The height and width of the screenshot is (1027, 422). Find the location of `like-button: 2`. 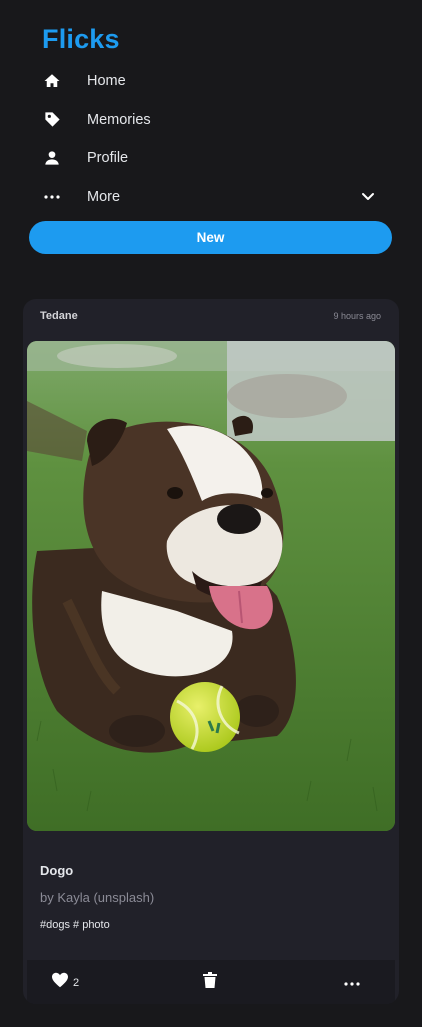

like-button: 2 is located at coordinates (65, 982).